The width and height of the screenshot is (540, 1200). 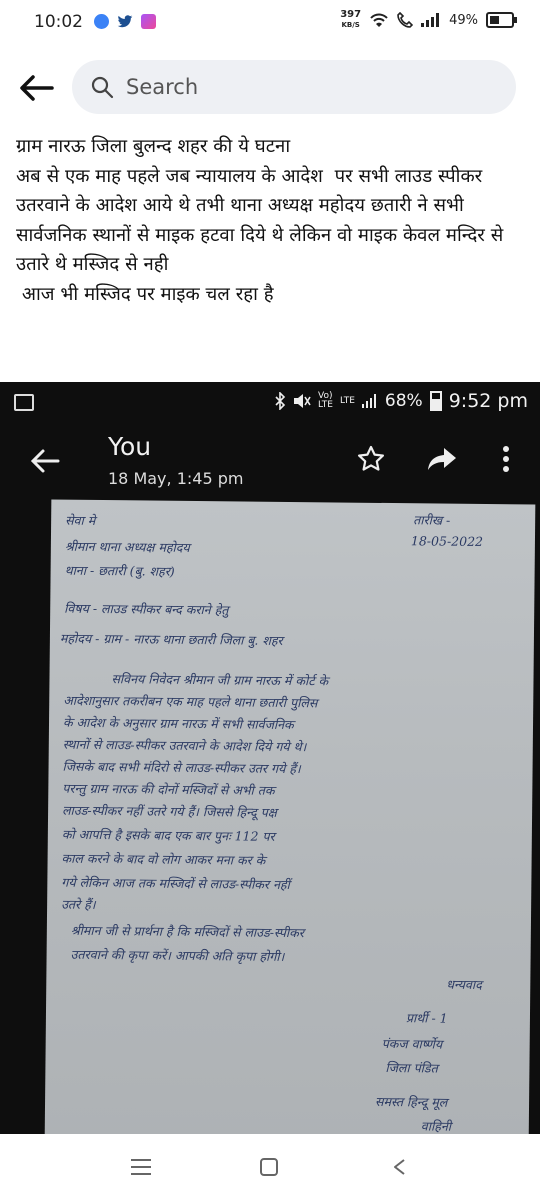 What do you see at coordinates (447, 541) in the screenshot?
I see `letter-date: 18-05-2022` at bounding box center [447, 541].